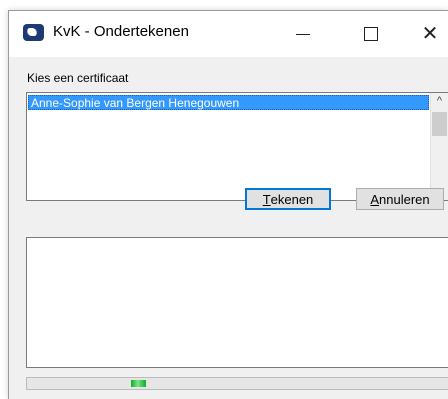  What do you see at coordinates (292, 199) in the screenshot?
I see `sign-button-label: ekenen` at bounding box center [292, 199].